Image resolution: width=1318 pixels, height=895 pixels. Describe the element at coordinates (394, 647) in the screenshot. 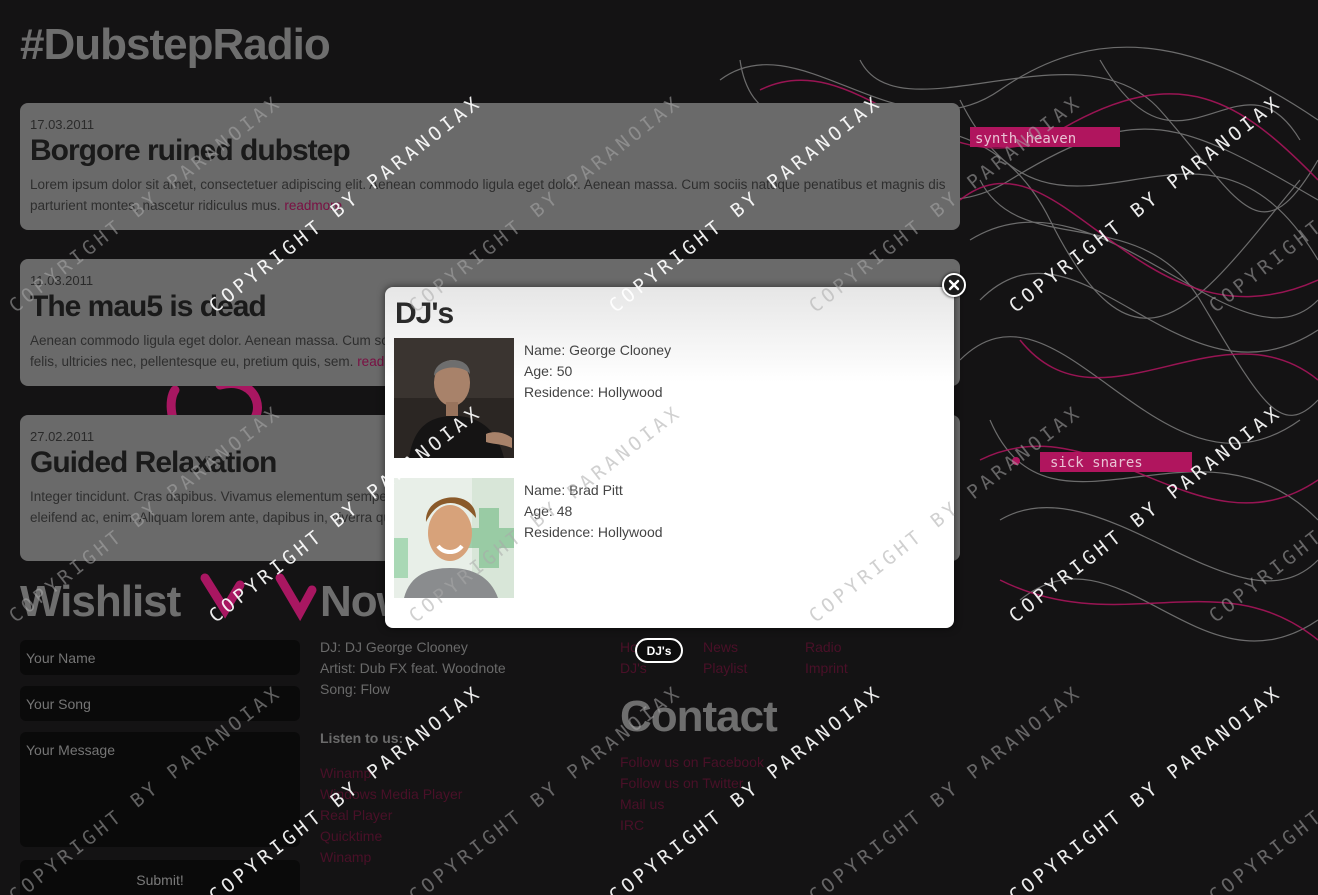

I see `now-playing-dj: DJ: DJ George Clooney` at that location.